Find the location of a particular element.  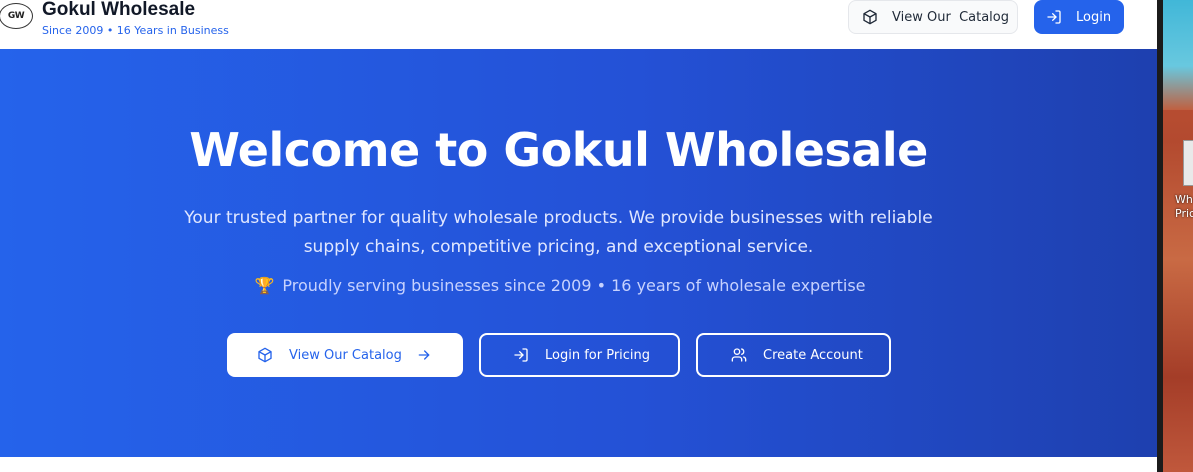

header-view-catalog-label: View Our Catalog is located at coordinates (950, 17).